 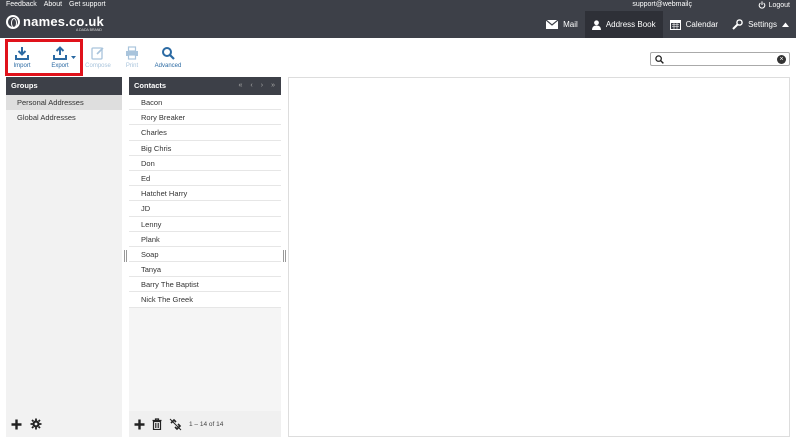 I want to click on calendar-icon, so click(x=675, y=25).